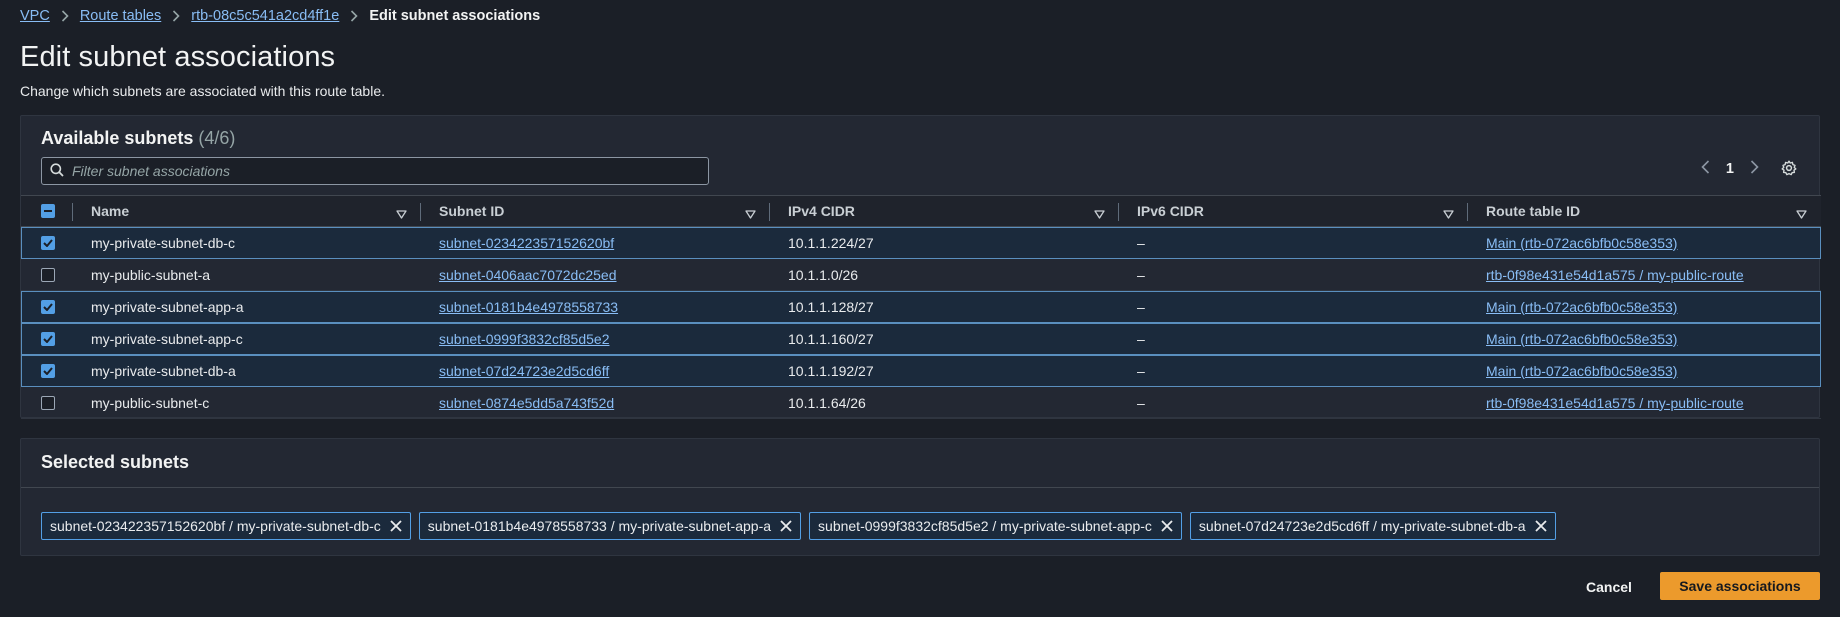 This screenshot has width=1840, height=617. I want to click on breadcrumb-current: Edit subnet associations, so click(455, 16).